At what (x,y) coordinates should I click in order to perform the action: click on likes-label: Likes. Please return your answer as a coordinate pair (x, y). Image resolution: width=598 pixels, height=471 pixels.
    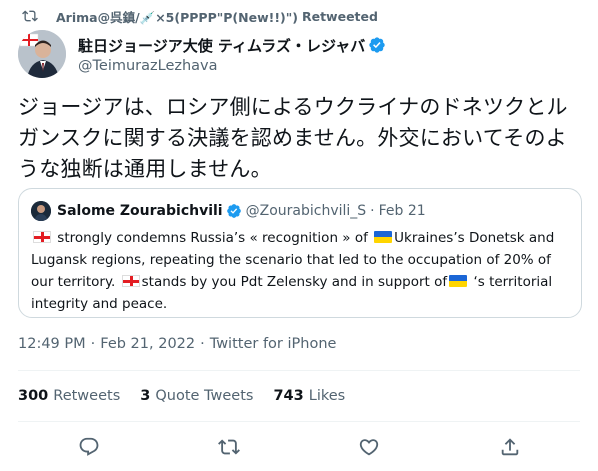
    Looking at the image, I should click on (327, 396).